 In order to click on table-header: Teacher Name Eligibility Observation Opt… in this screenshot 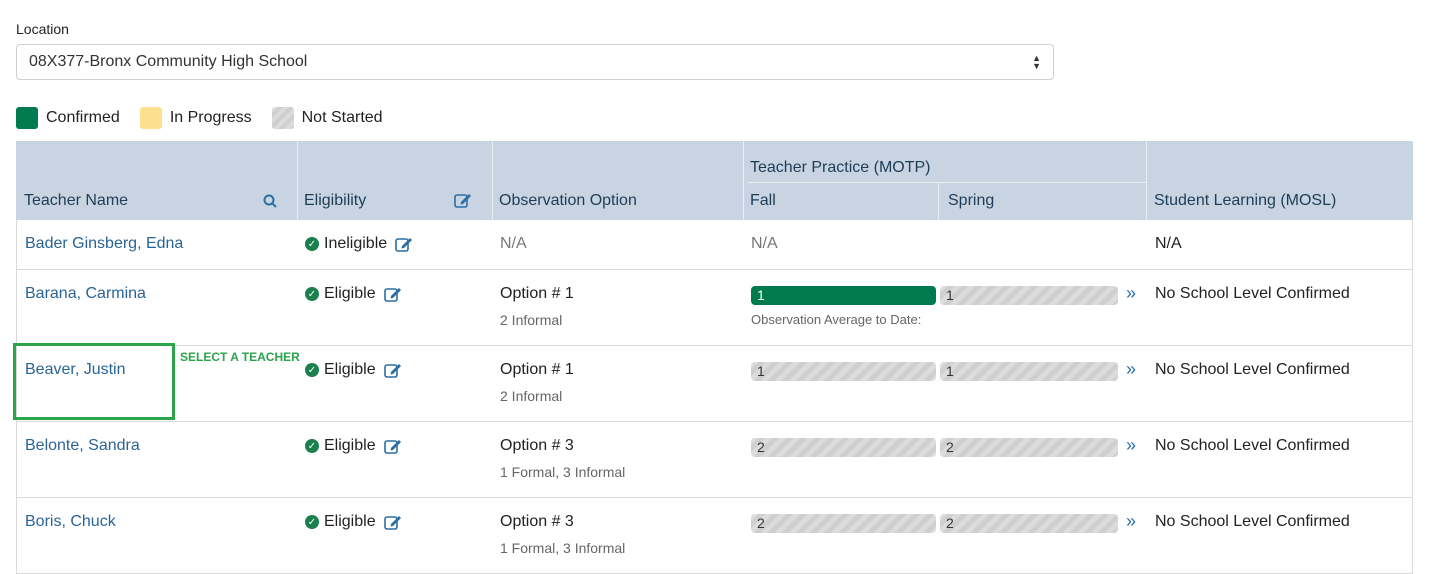, I will do `click(714, 180)`.